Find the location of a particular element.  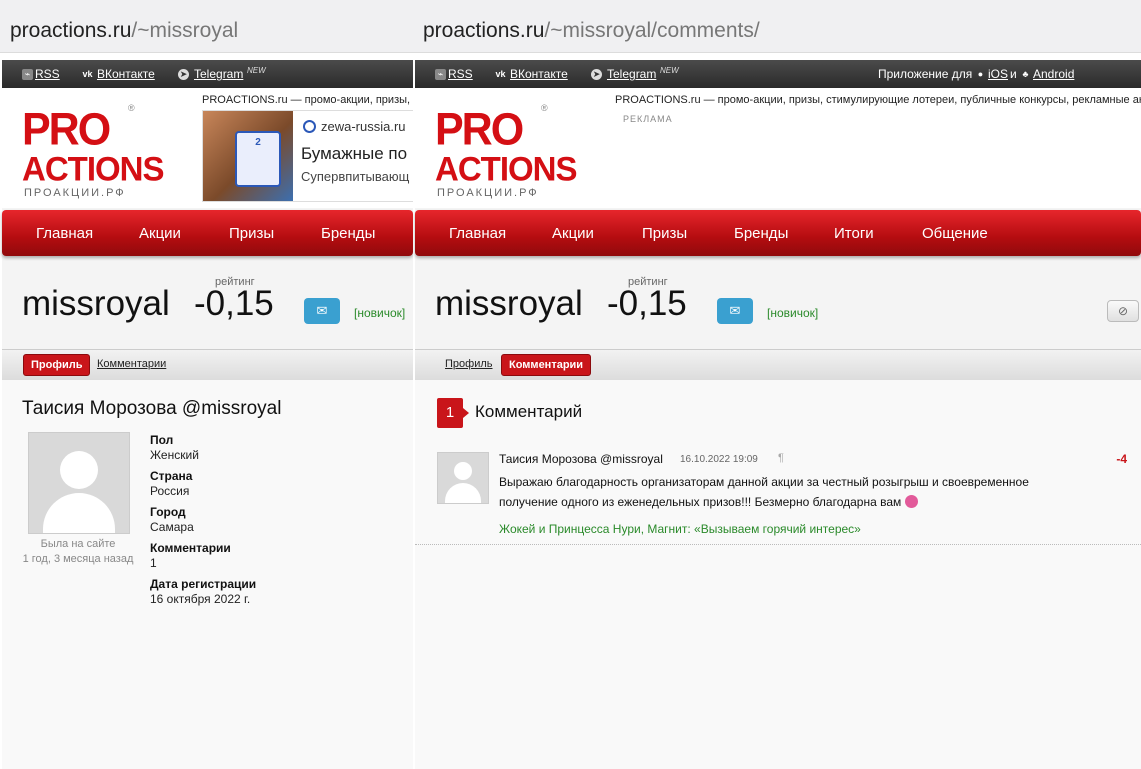

android-icon: ♣ is located at coordinates (1025, 74).